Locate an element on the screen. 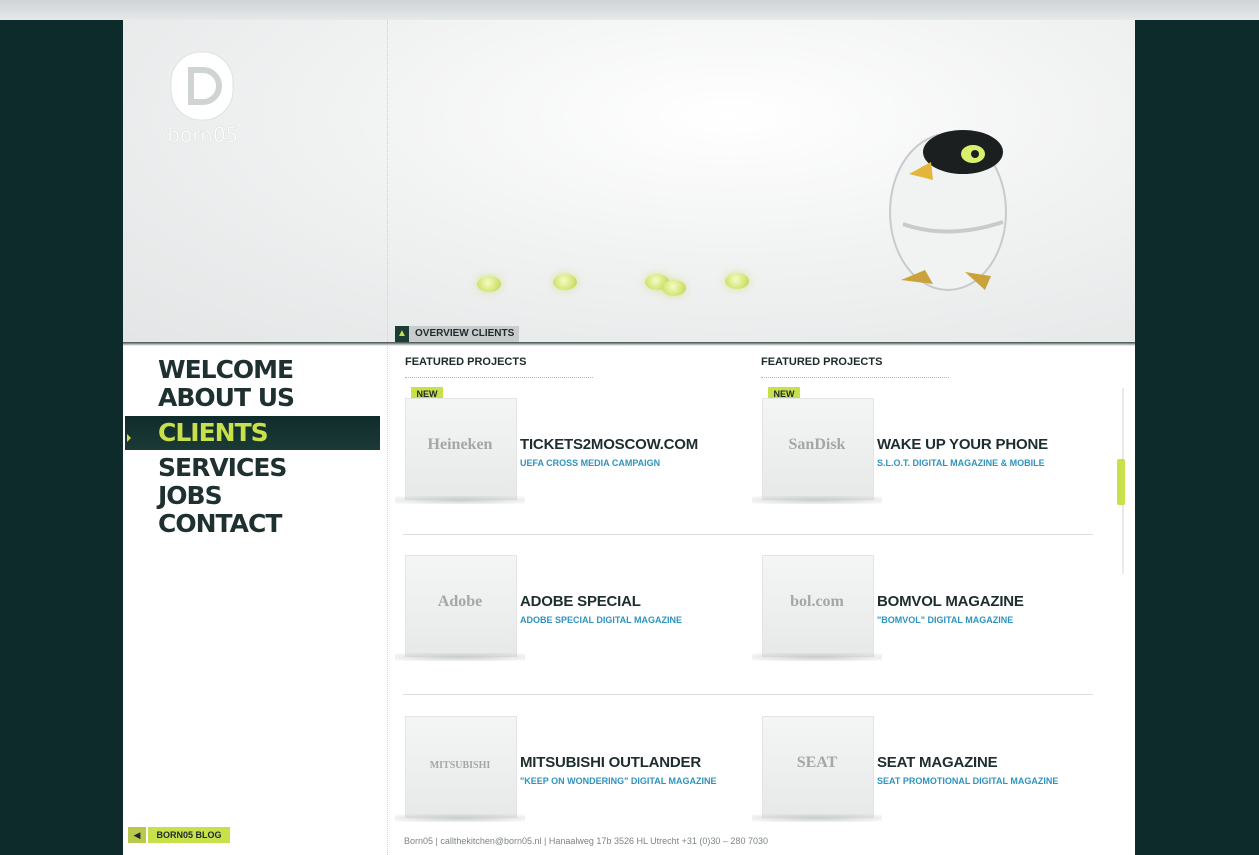 The image size is (1259, 855). adobe-logo: Adobe is located at coordinates (460, 601).